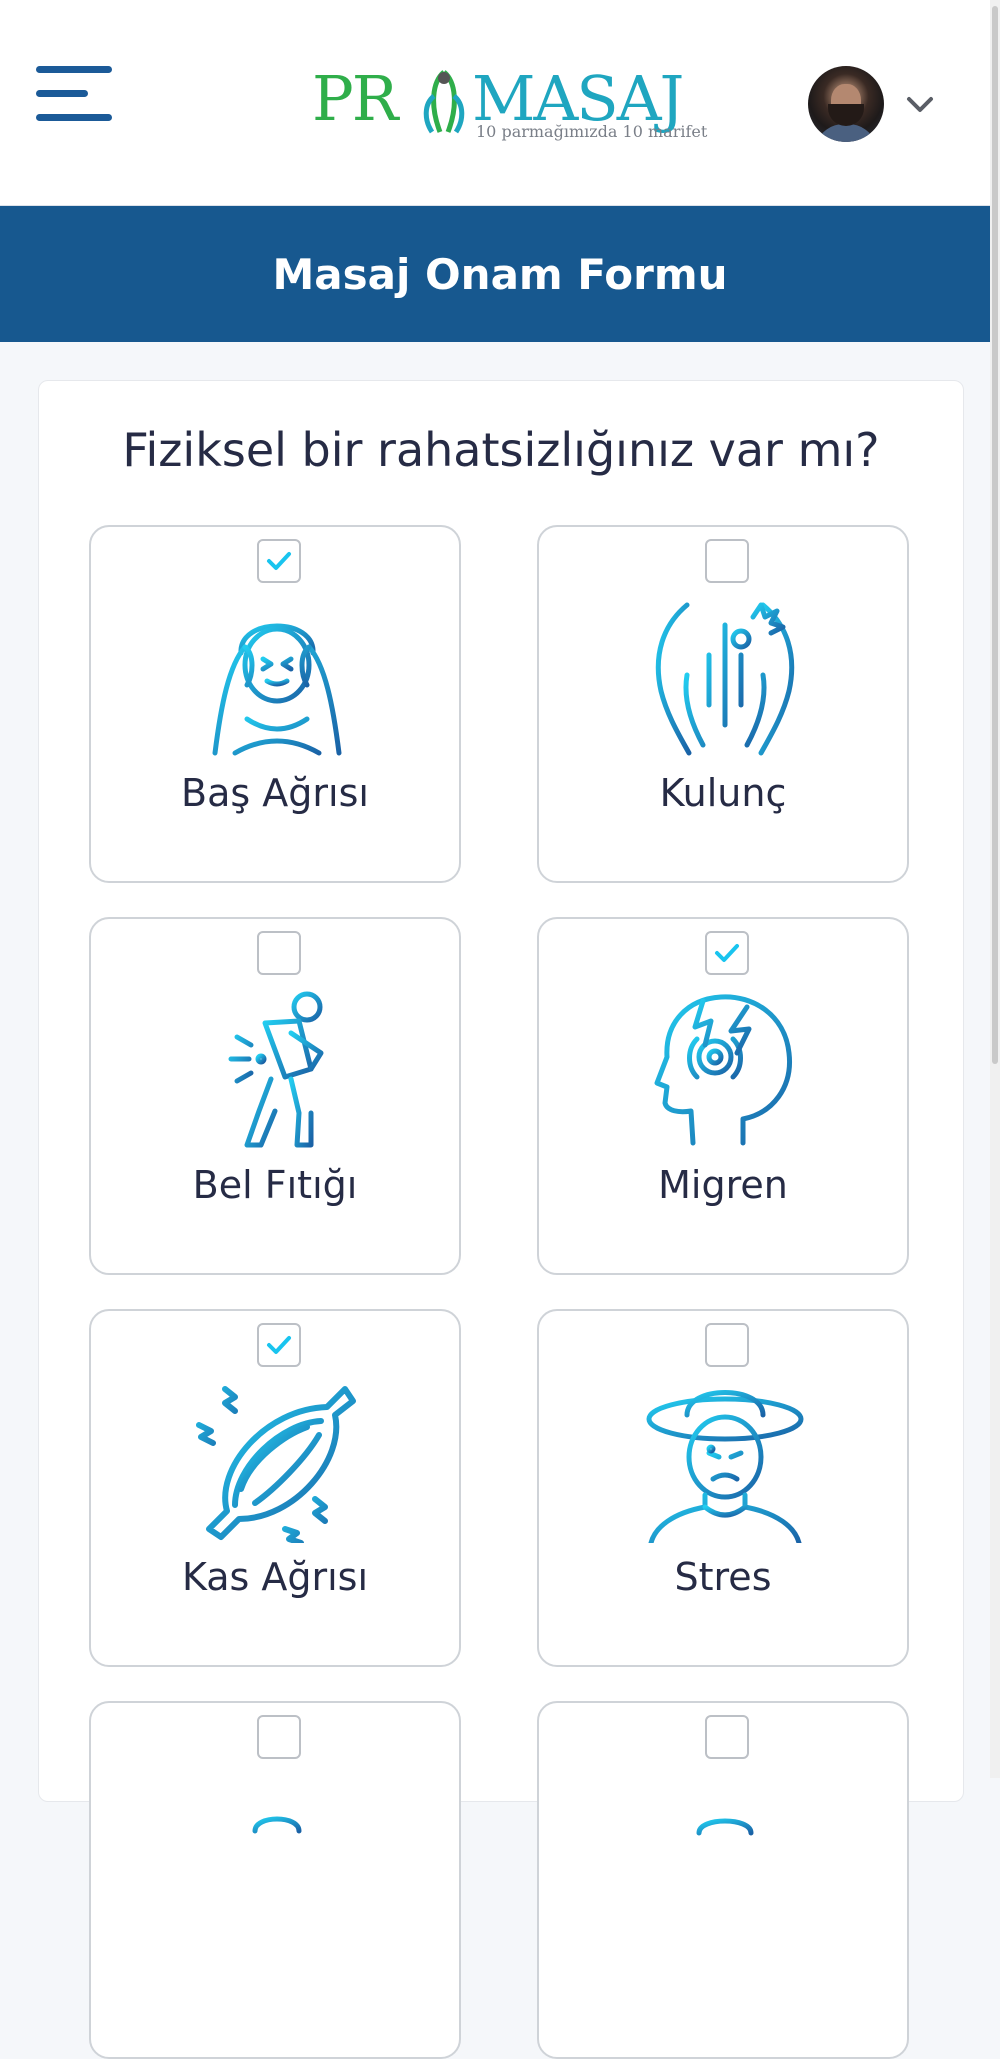 The width and height of the screenshot is (1000, 2059). Describe the element at coordinates (74, 96) in the screenshot. I see `hamburger-menu-icon` at that location.